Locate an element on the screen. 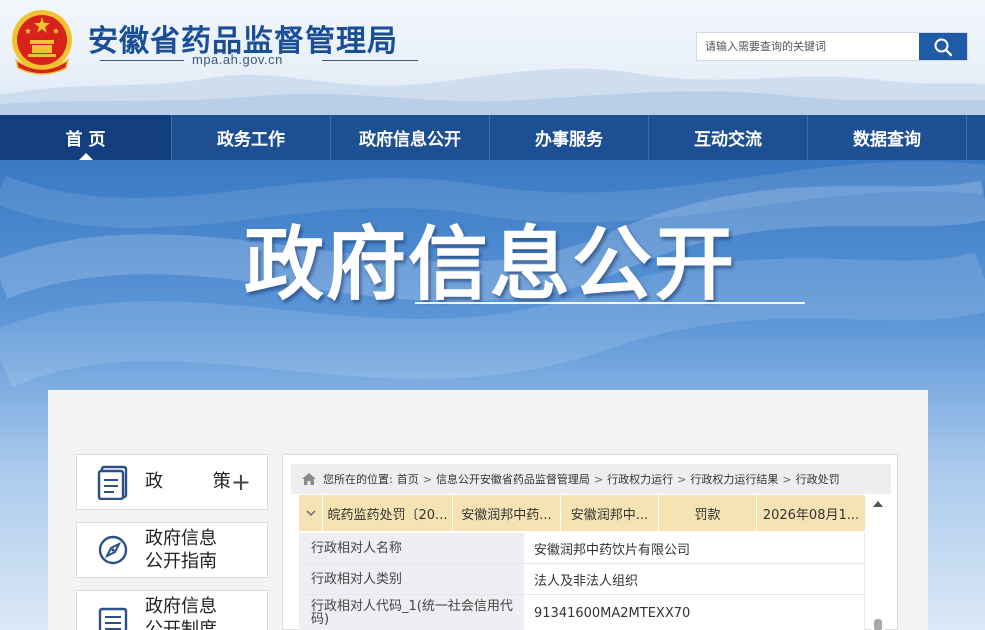 The image size is (985, 630). site-domain: mpa.ah.gov.cn is located at coordinates (237, 59).